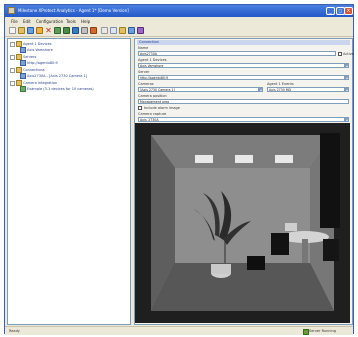 This screenshot has width=358, height=337. Describe the element at coordinates (131, 30) in the screenshot. I see `find-icon` at that location.